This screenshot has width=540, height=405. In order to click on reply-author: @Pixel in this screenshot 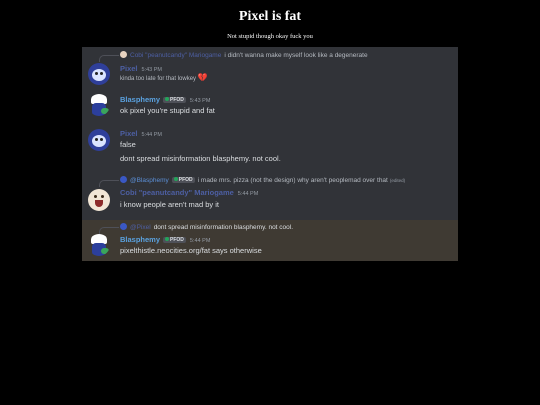, I will do `click(140, 227)`.